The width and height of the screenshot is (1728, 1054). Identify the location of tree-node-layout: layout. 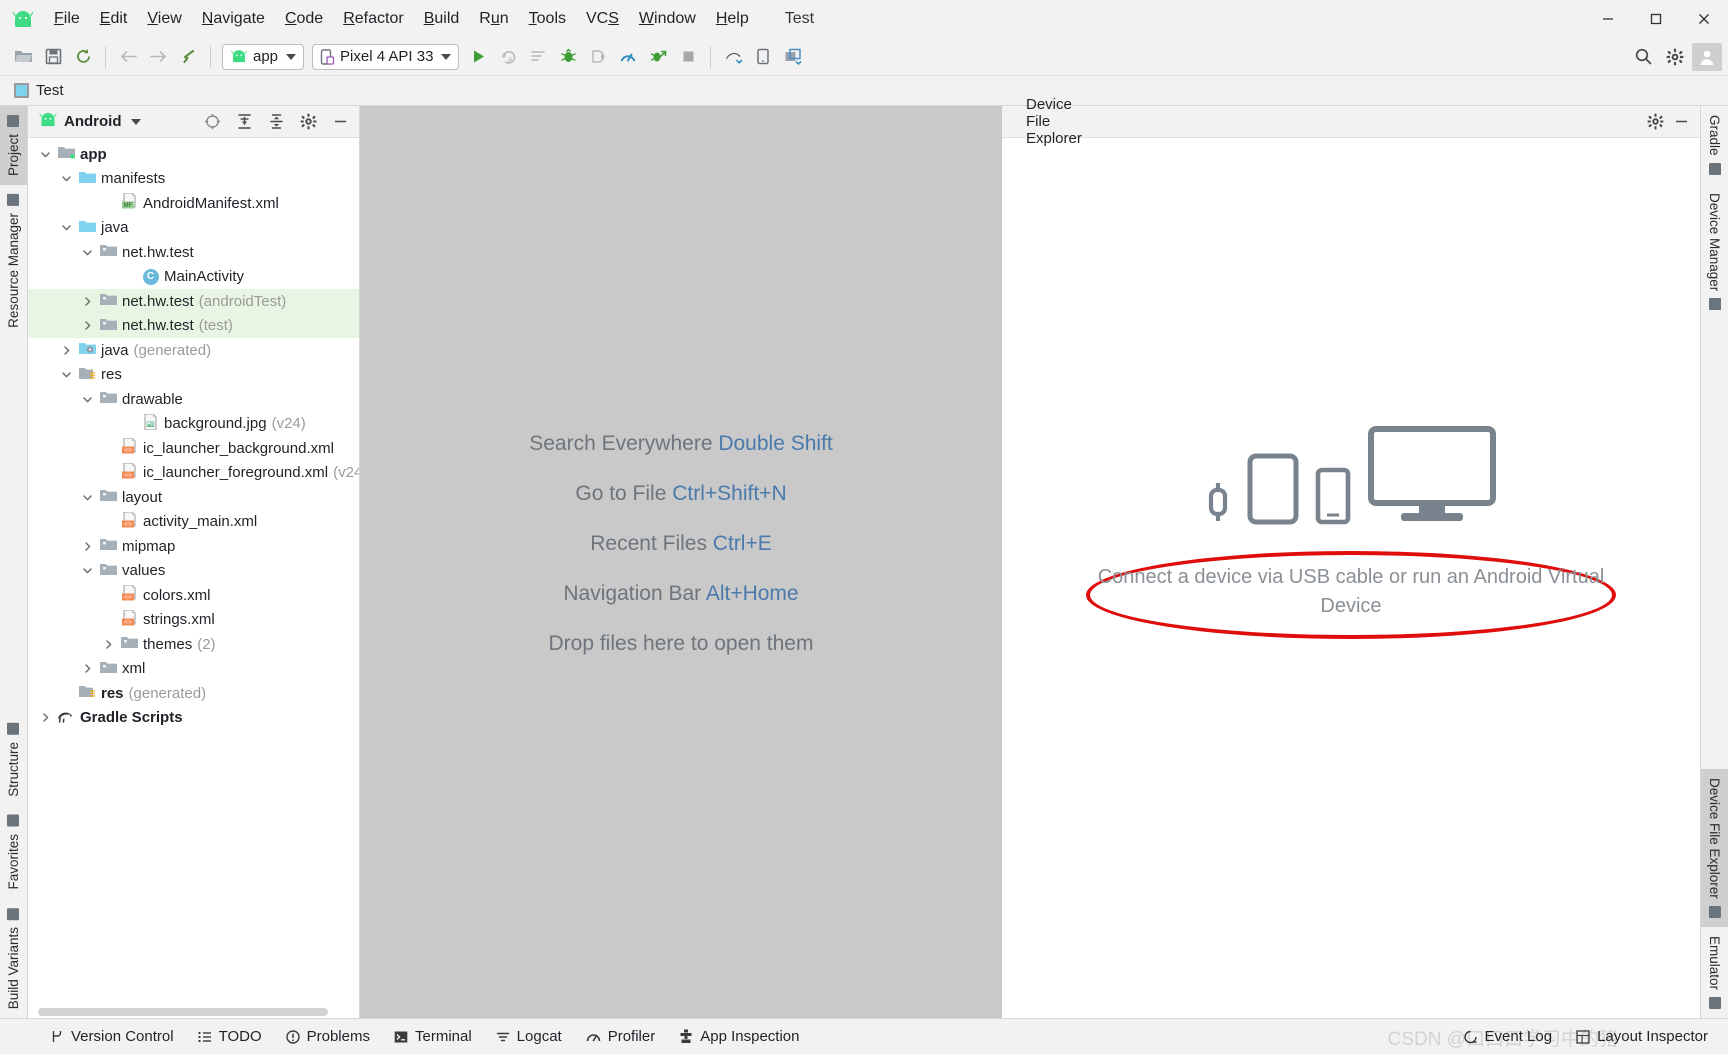
(193, 497).